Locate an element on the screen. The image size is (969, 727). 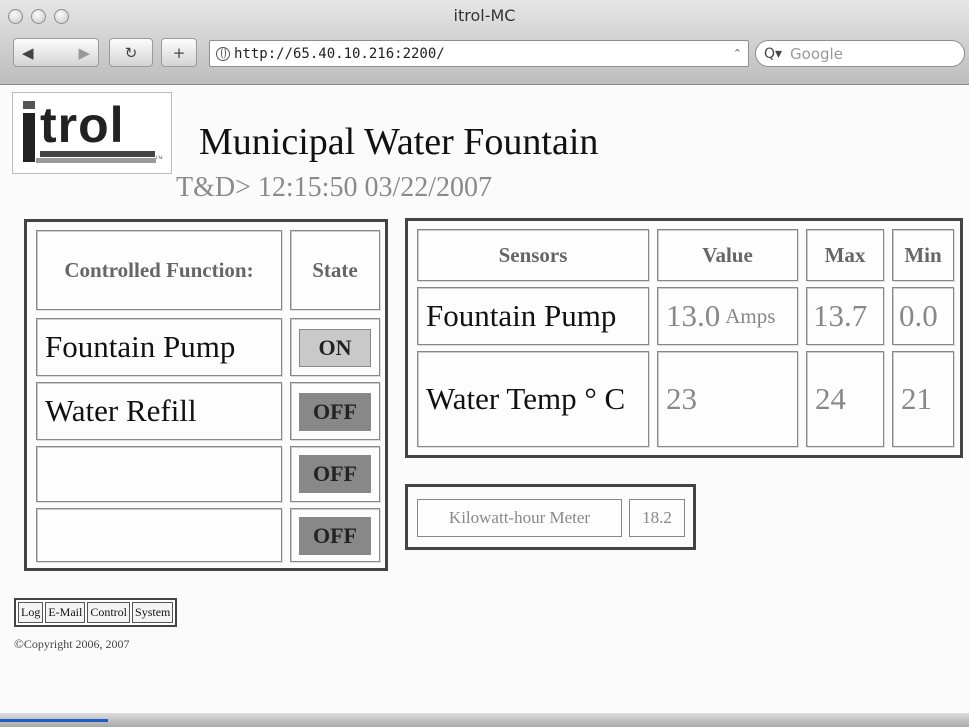
kwh-value: 18.2 is located at coordinates (657, 518).